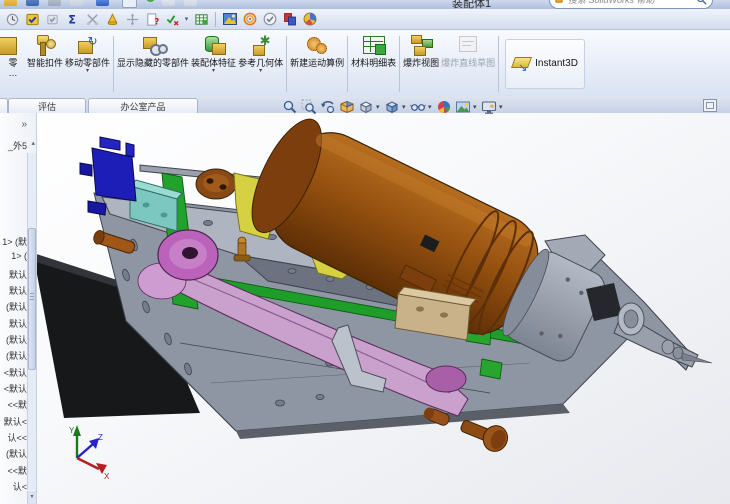 The height and width of the screenshot is (504, 730). I want to click on tab-office-products: 办公室产品, so click(143, 105).